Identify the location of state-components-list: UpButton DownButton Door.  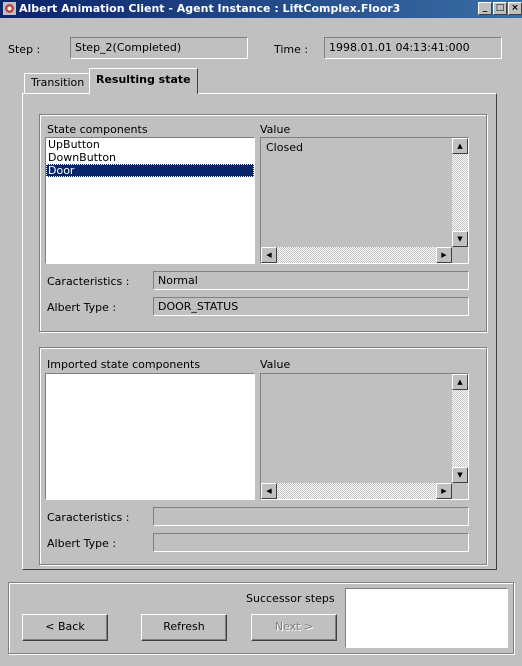
(150, 200).